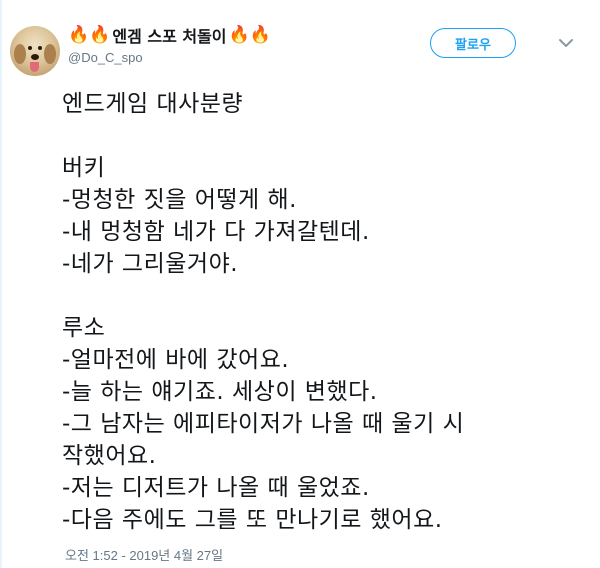 This screenshot has height=568, width=600. What do you see at coordinates (263, 424) in the screenshot?
I see `quote-line: -그 남자는 에피타이저가 나올 때 울기 시` at bounding box center [263, 424].